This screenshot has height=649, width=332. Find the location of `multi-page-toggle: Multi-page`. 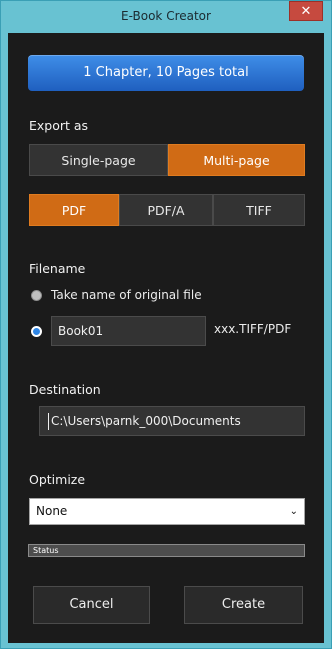

multi-page-toggle: Multi-page is located at coordinates (236, 160).